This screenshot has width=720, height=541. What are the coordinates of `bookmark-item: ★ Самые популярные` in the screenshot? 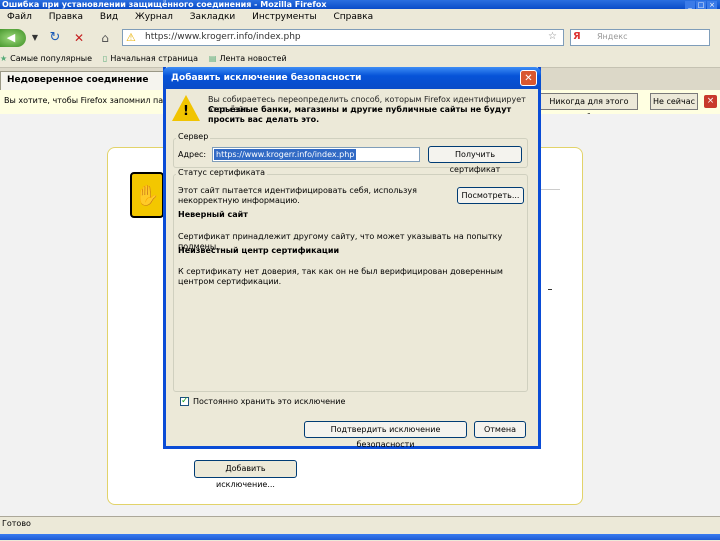 It's located at (46, 59).